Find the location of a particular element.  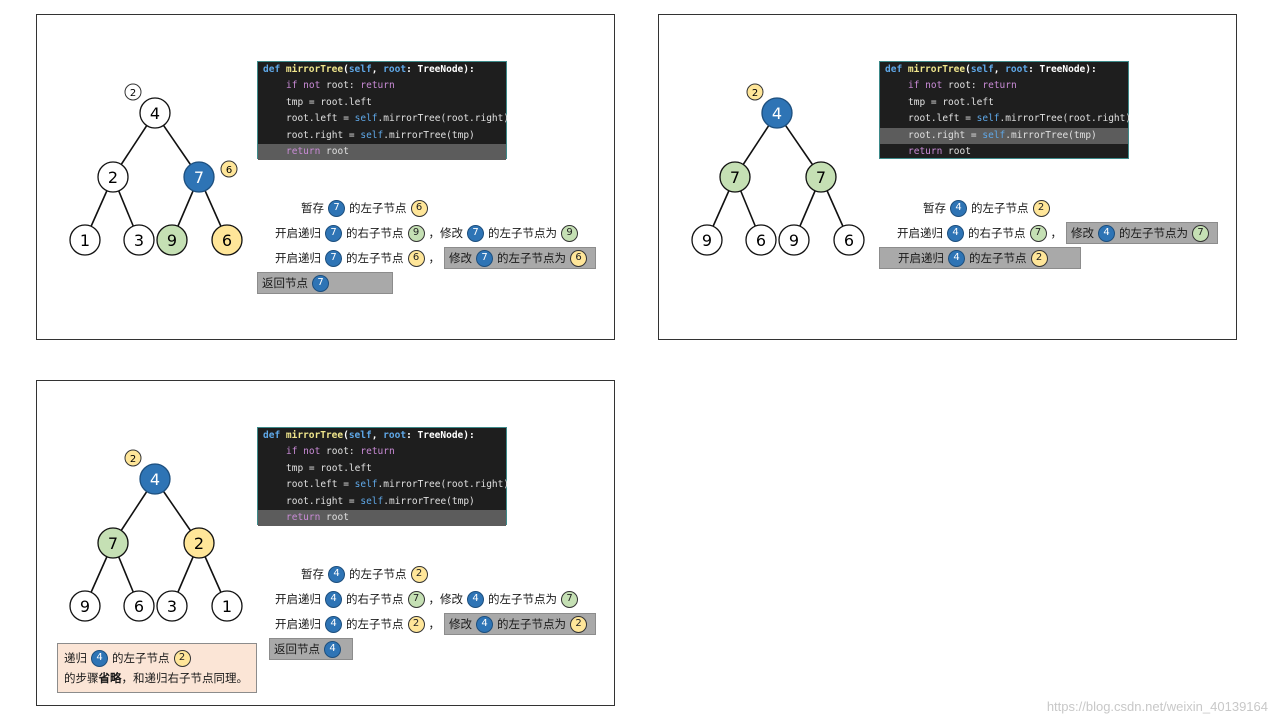

step-line: 开启递归 4 的左子节点 2 is located at coordinates (980, 258).